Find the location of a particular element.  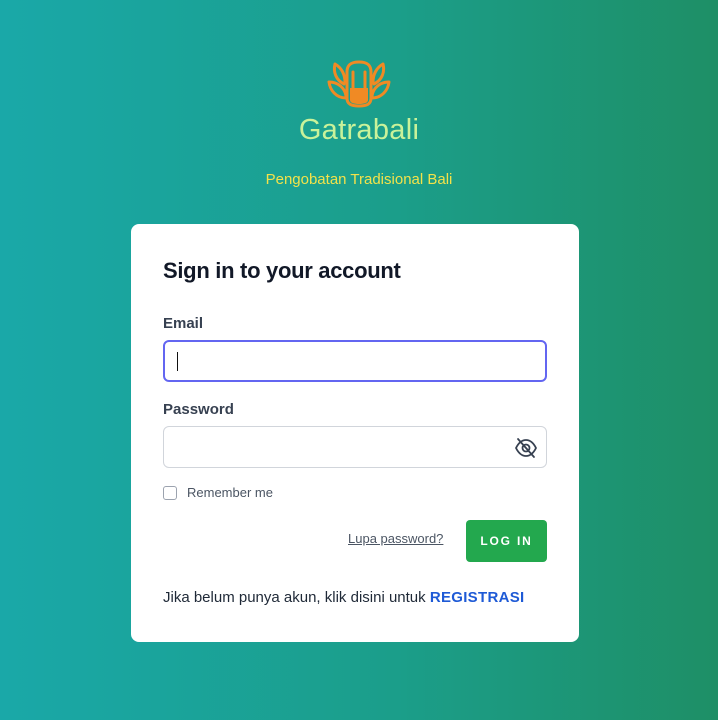

login-button: LOG IN is located at coordinates (506, 541).